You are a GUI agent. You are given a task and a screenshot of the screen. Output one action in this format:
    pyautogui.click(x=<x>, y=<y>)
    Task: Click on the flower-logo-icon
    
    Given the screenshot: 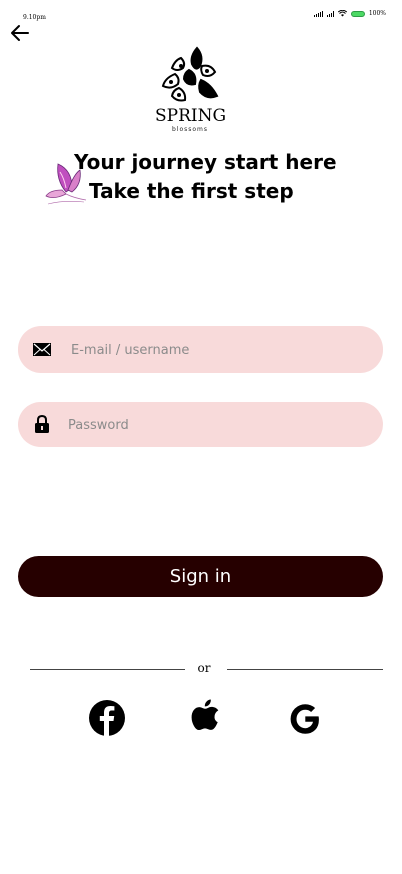 What is the action you would take?
    pyautogui.click(x=190, y=74)
    